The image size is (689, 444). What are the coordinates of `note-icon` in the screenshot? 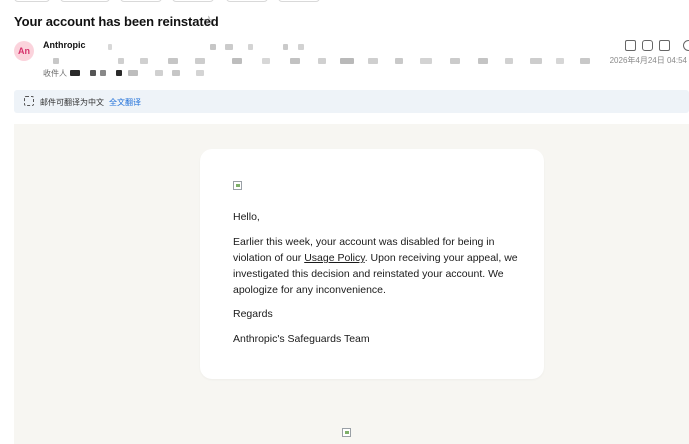 It's located at (664, 45).